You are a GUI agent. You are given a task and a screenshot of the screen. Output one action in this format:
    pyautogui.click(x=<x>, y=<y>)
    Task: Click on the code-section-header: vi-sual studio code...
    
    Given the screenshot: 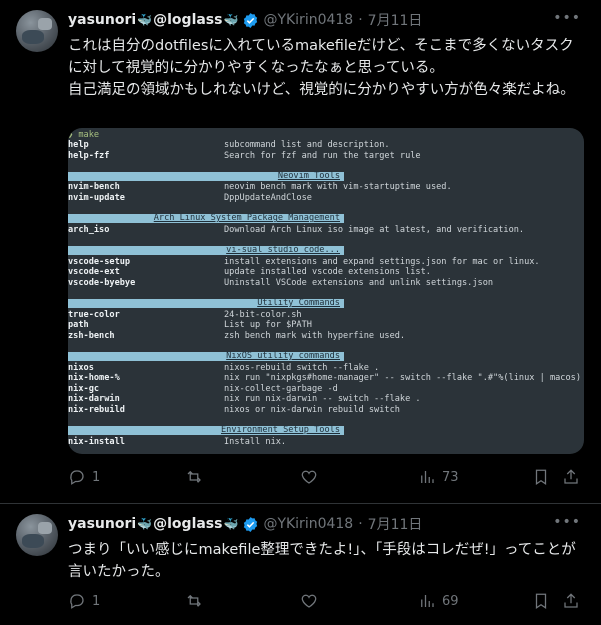 What is the action you would take?
    pyautogui.click(x=206, y=250)
    